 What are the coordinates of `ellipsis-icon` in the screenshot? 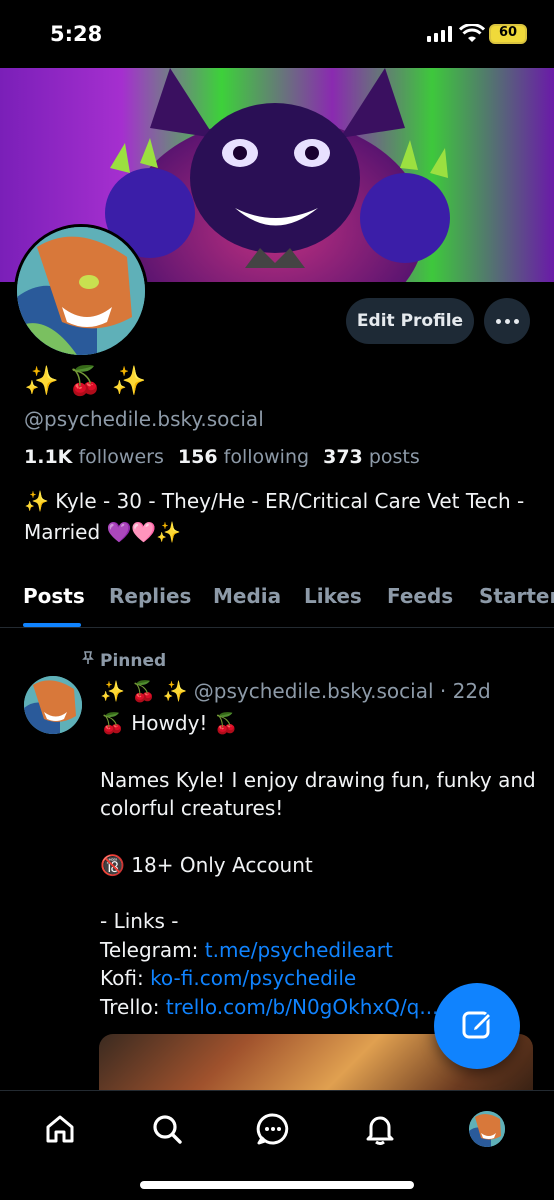 It's located at (507, 321).